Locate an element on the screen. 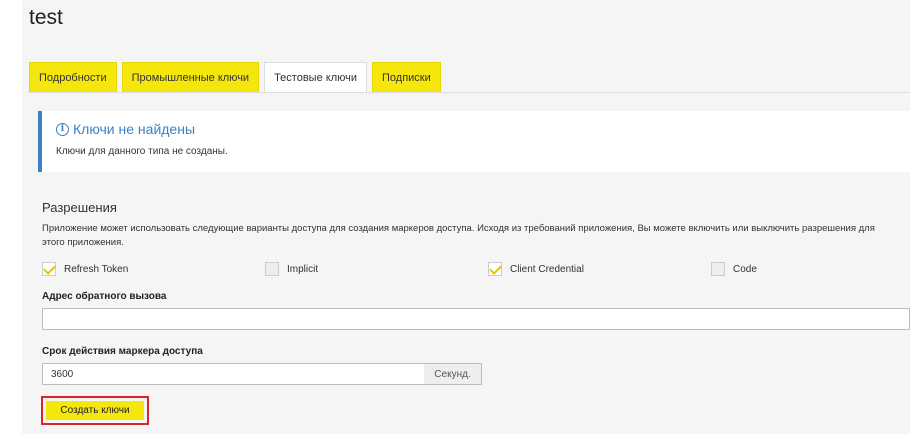 The image size is (910, 434). info-icon: i is located at coordinates (62, 129).